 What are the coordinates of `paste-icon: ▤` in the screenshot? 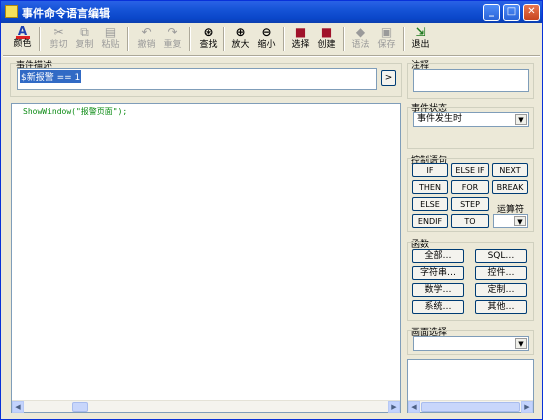 It's located at (110, 32).